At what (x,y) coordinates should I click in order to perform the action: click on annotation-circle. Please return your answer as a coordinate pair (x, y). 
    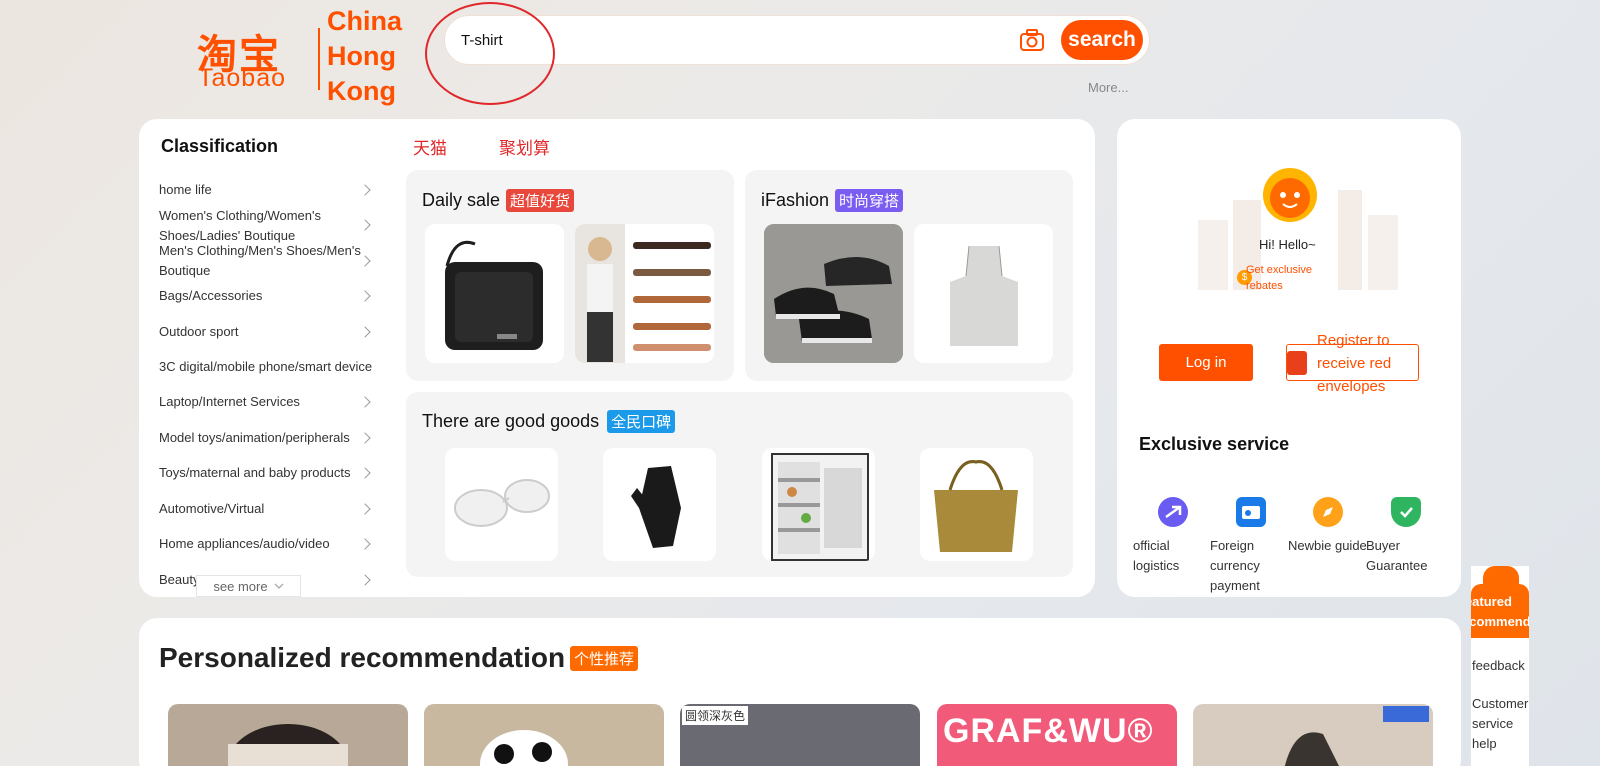
    Looking at the image, I should click on (490, 53).